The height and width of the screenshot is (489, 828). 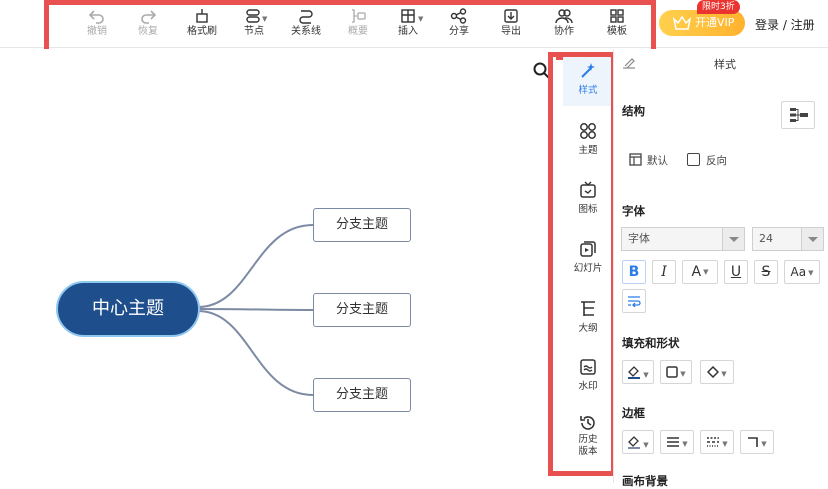 What do you see at coordinates (633, 211) in the screenshot?
I see `font-title: 字体` at bounding box center [633, 211].